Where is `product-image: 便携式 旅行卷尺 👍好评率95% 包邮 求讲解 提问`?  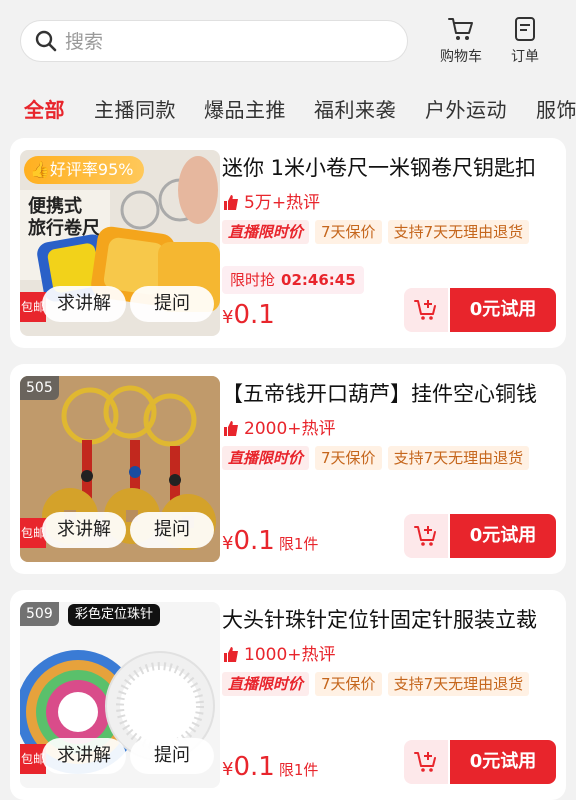
product-image: 便携式 旅行卷尺 👍好评率95% 包邮 求讲解 提问 is located at coordinates (120, 243).